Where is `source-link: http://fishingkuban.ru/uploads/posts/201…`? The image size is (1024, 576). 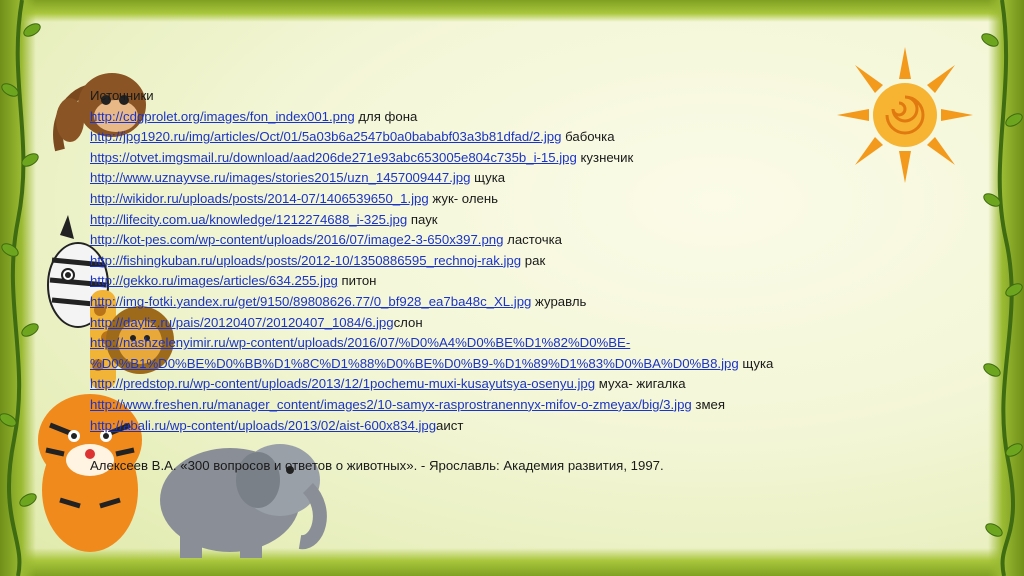 source-link: http://fishingkuban.ru/uploads/posts/201… is located at coordinates (305, 260).